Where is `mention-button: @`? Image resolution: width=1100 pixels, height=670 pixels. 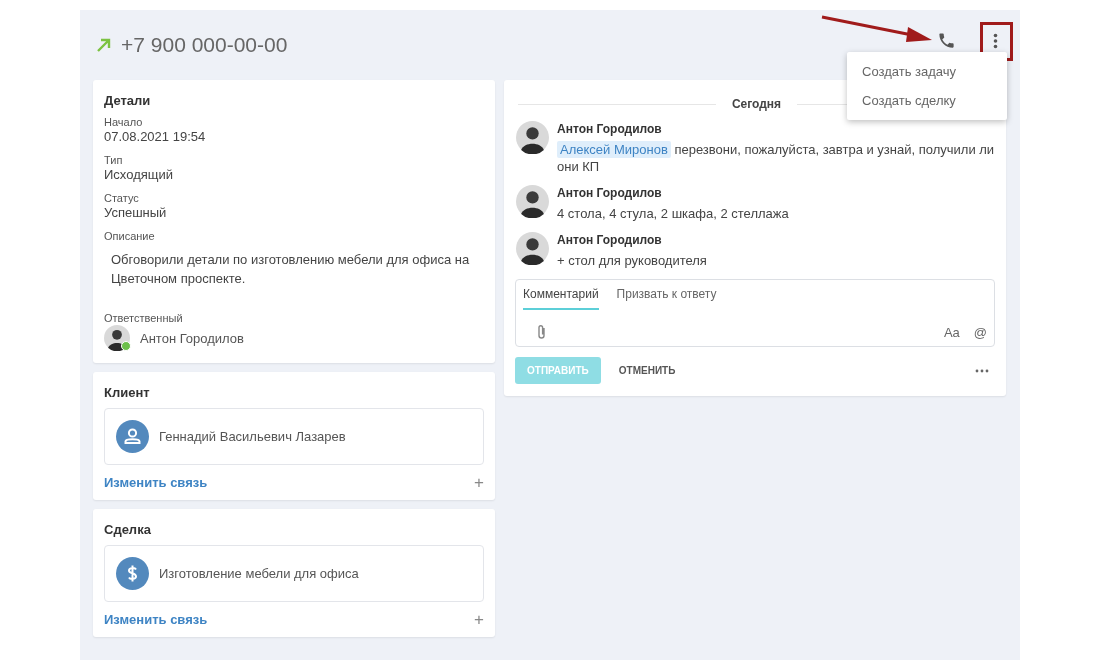
mention-button: @ is located at coordinates (980, 332).